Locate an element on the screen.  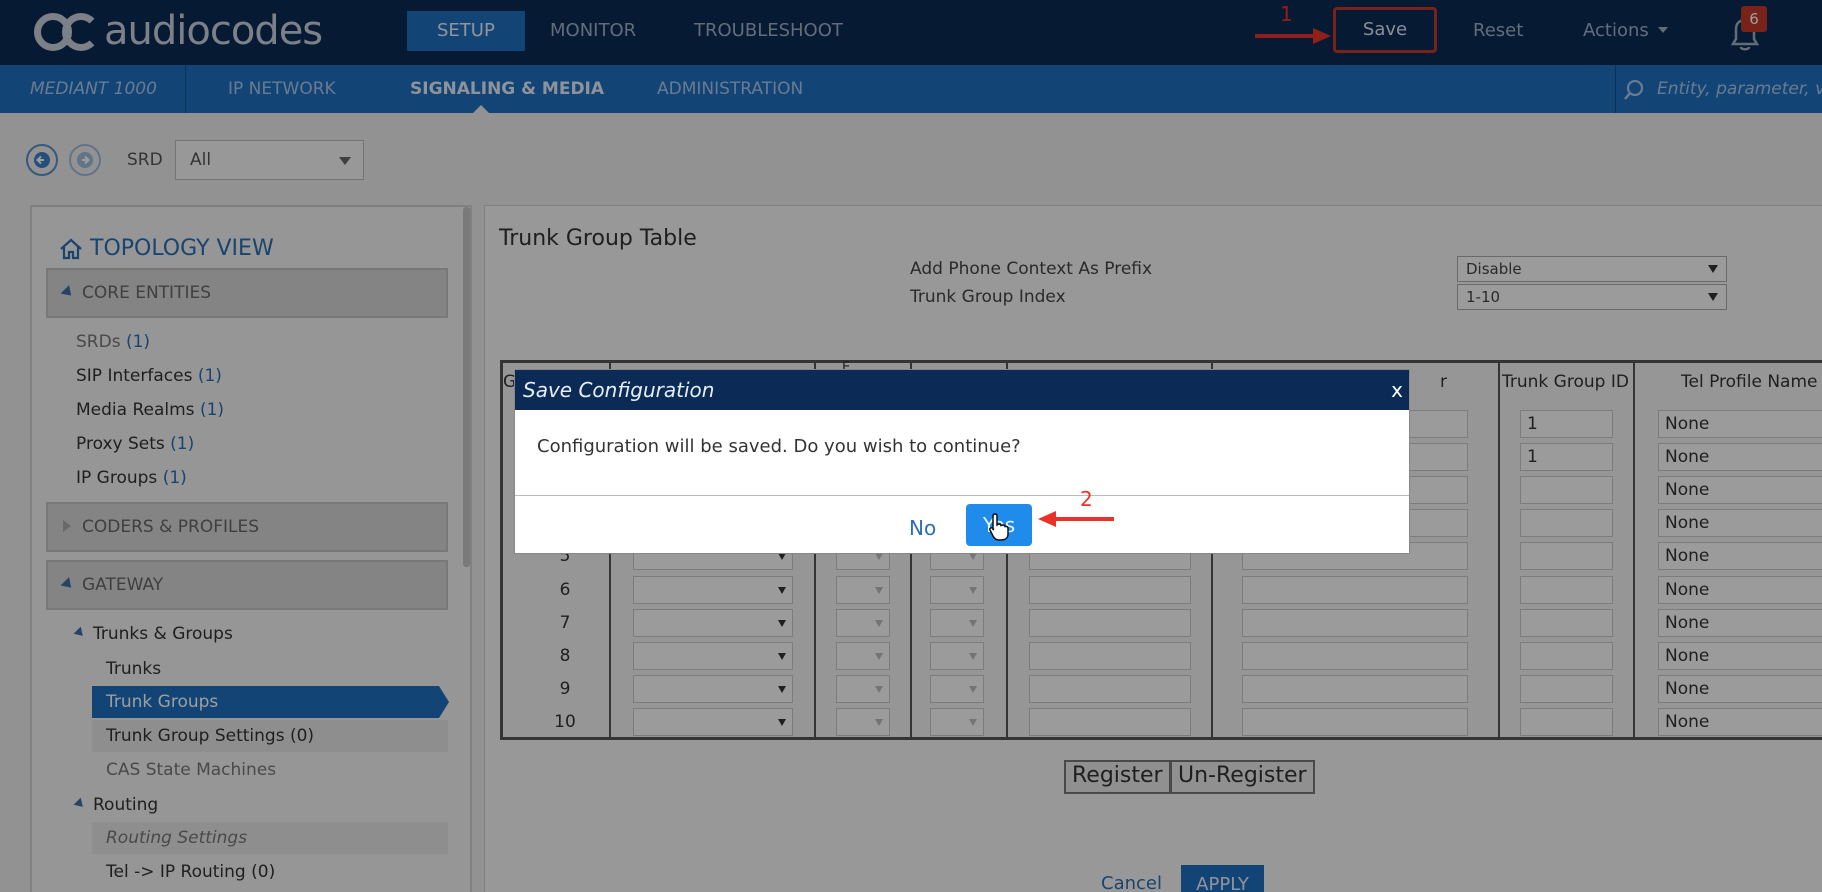
no-button: No is located at coordinates (922, 528).